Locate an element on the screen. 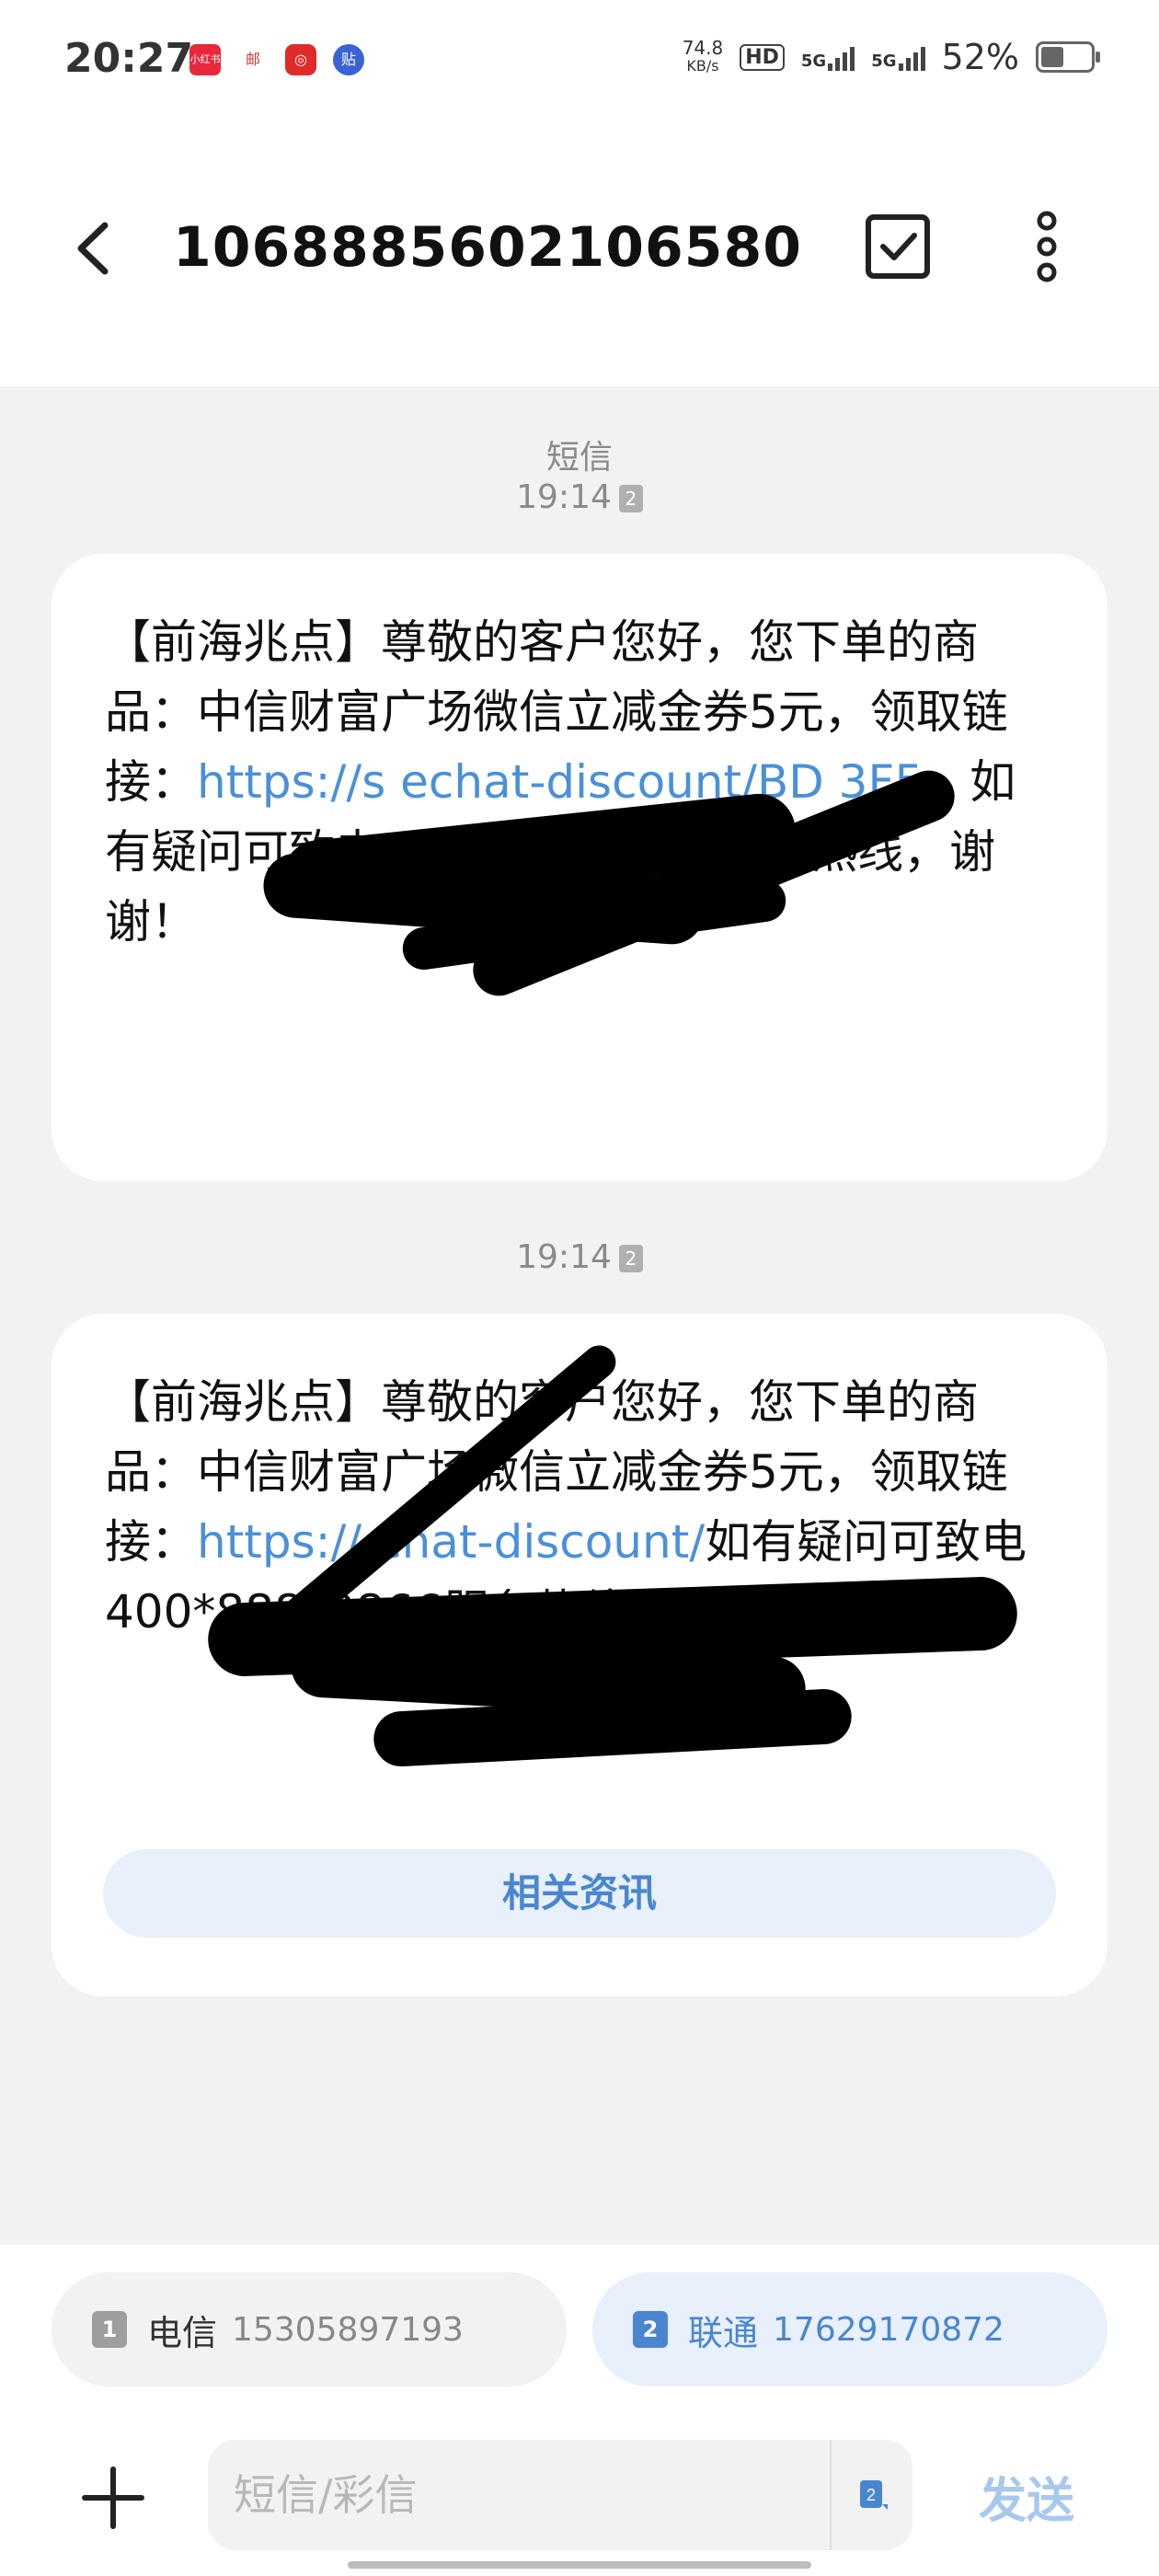 This screenshot has width=1159, height=2576. notification-icons: 小红书 邮 ◎ 贴 is located at coordinates (276, 59).